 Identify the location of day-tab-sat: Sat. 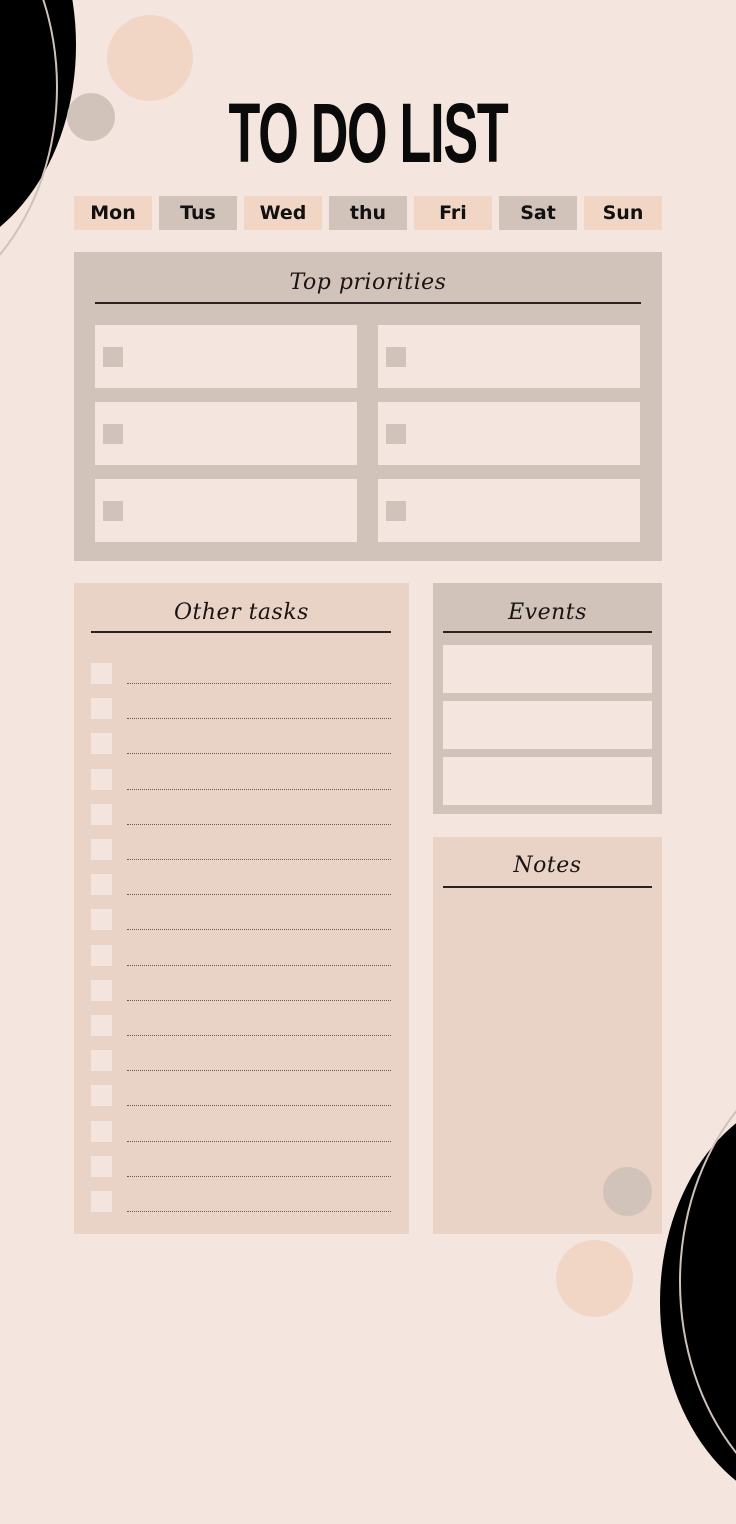
(538, 213).